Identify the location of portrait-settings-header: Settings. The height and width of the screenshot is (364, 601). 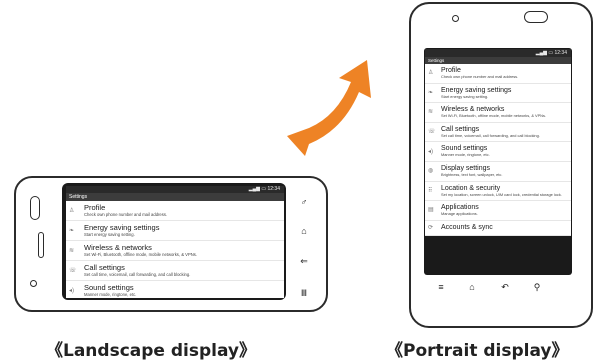
(498, 60).